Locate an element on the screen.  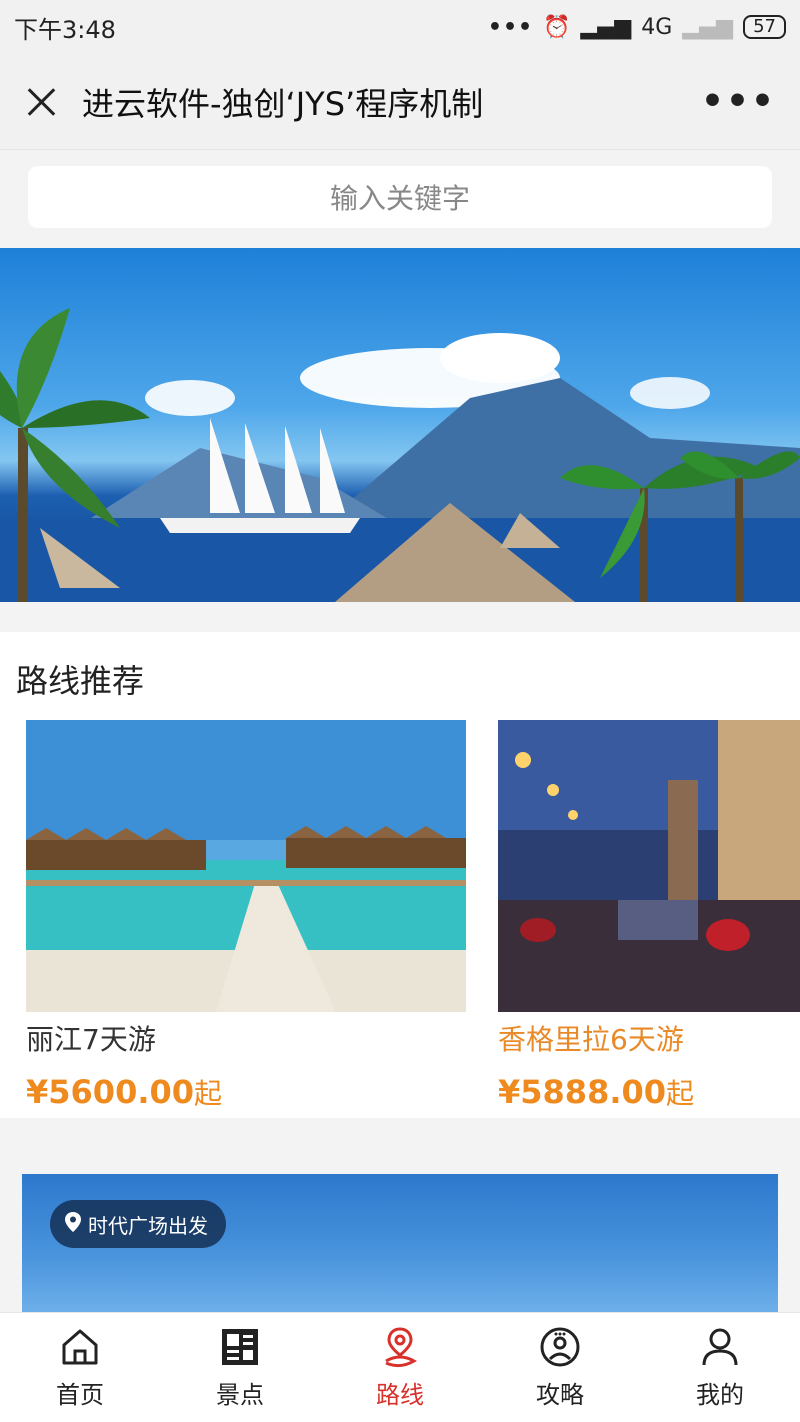
tab-route: 路线 is located at coordinates (400, 1367).